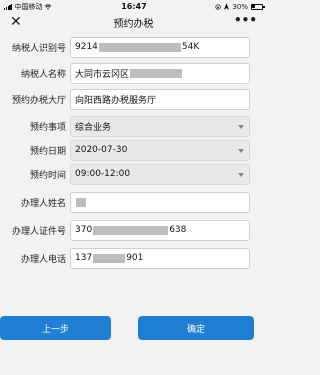  I want to click on row-time: 预约时间 09:00-12:00, so click(133, 174).